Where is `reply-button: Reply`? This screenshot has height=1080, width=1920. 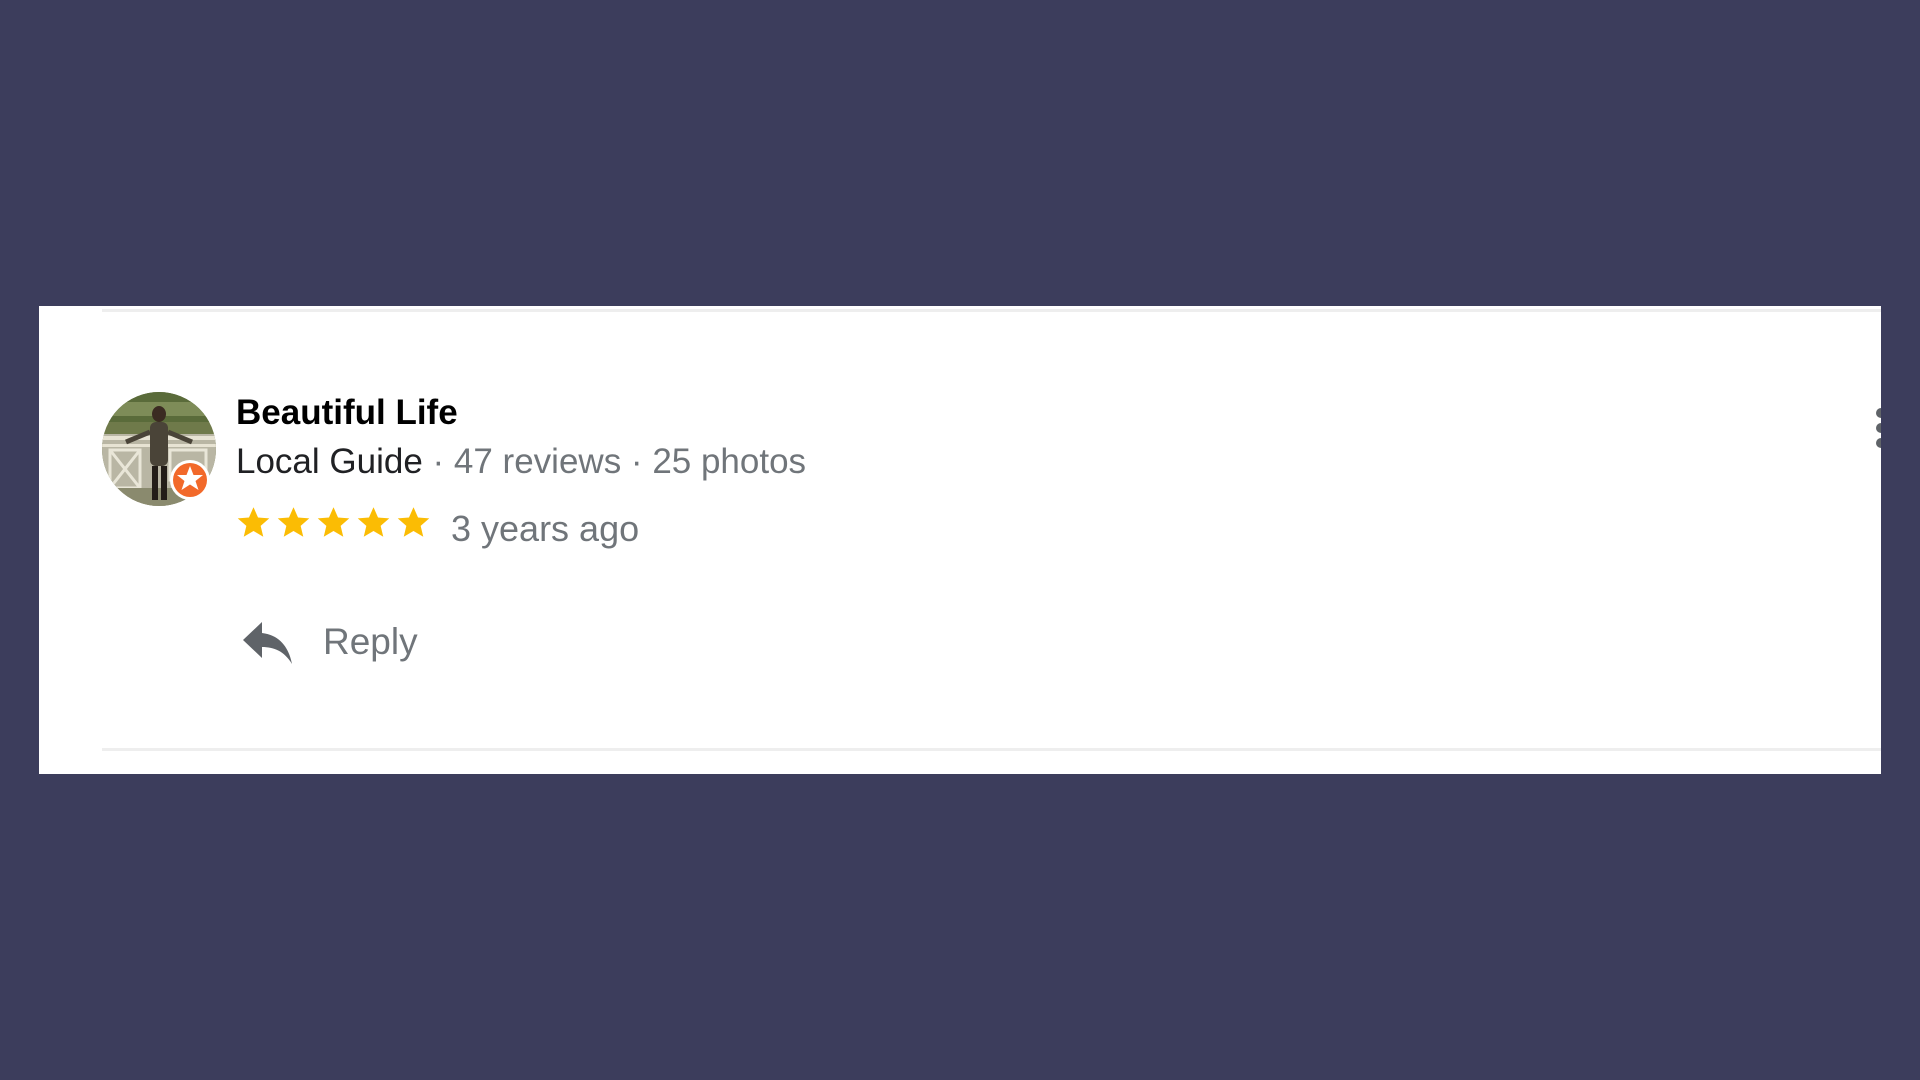 reply-button: Reply is located at coordinates (329, 642).